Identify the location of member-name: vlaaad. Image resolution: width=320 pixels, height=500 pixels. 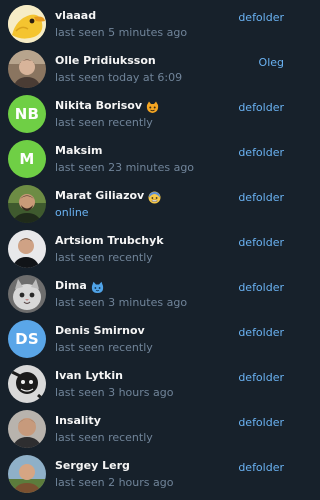
(76, 15).